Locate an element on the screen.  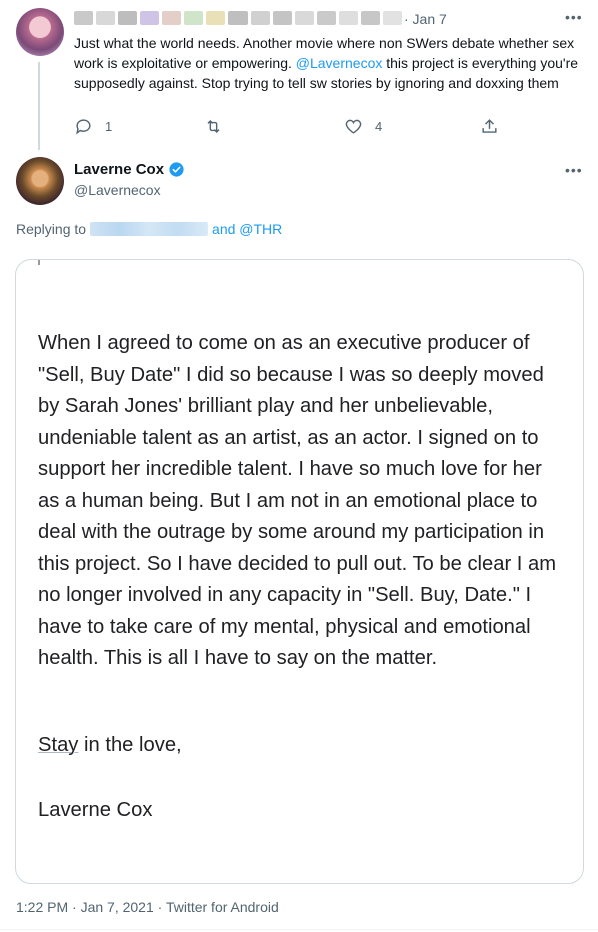
thread-connector-line is located at coordinates (39, 106).